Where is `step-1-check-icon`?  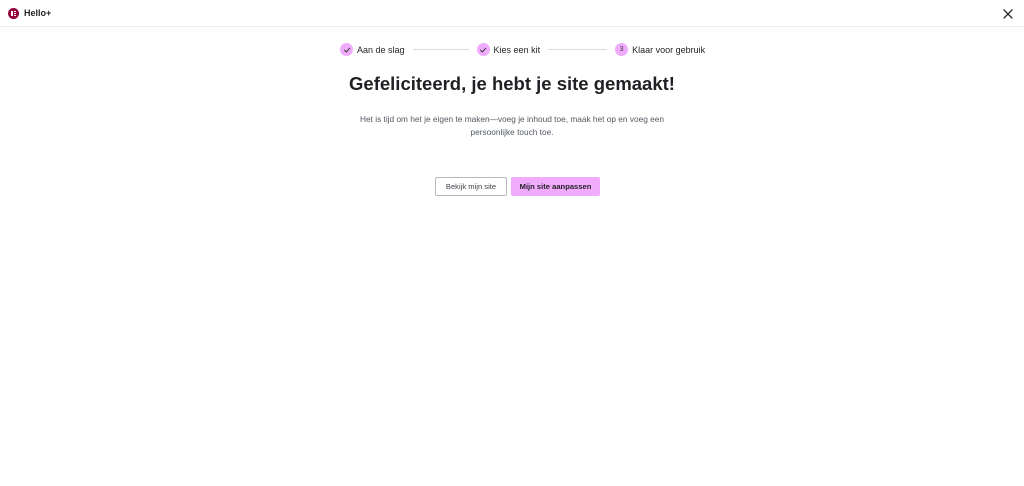
step-1-check-icon is located at coordinates (346, 49).